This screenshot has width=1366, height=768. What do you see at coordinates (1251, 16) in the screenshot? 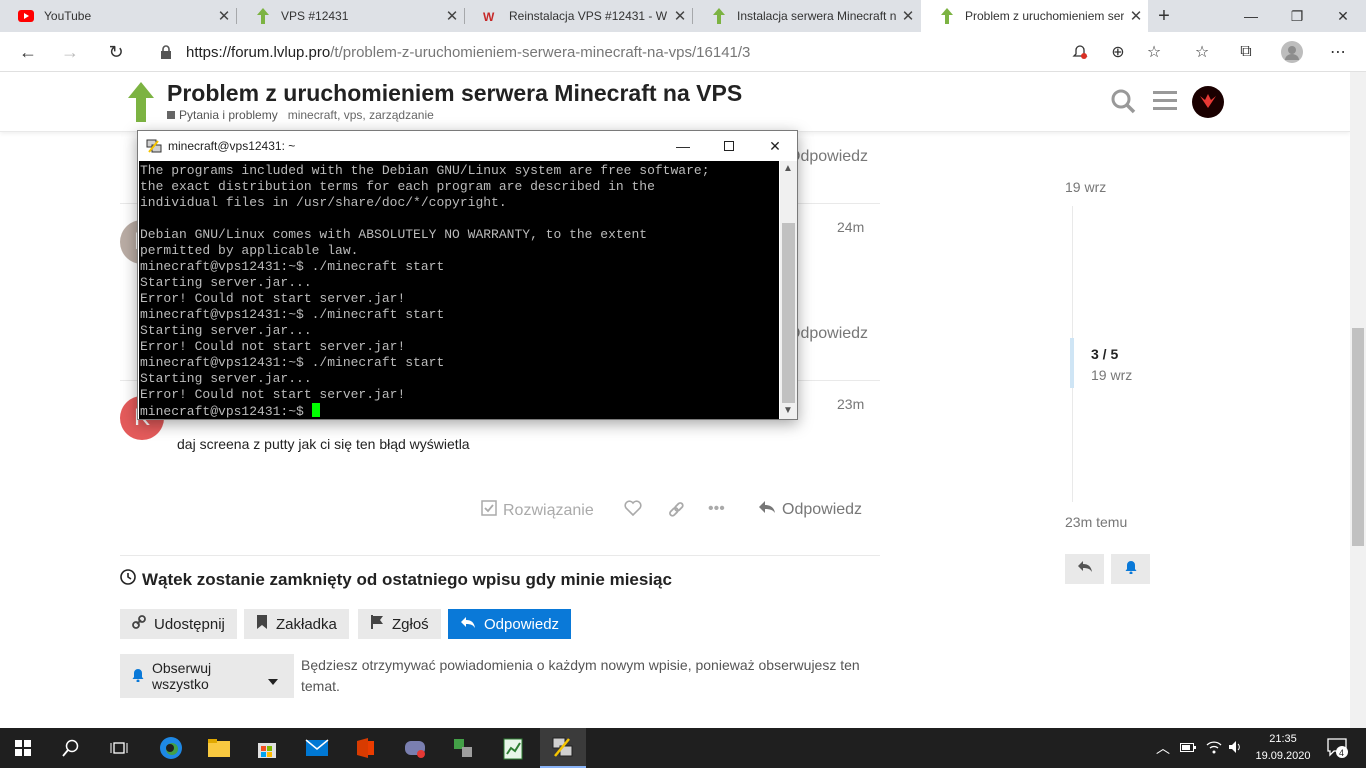
I see `minimize-button: —` at bounding box center [1251, 16].